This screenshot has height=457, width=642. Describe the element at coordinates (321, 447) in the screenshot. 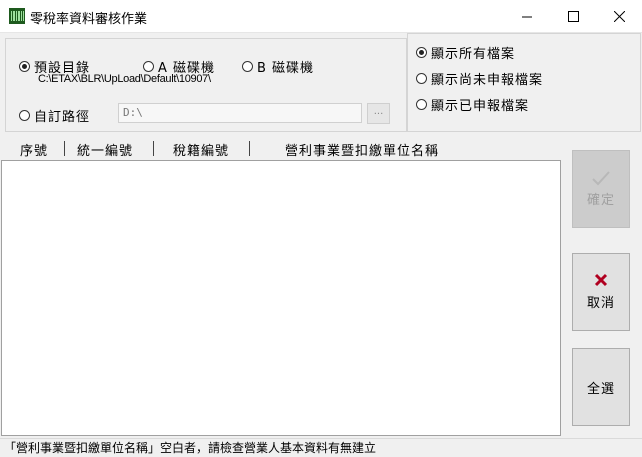

I see `status-bar: 「營利事業暨扣繳單位名稱」空白者，請檢查營業人基本資料有無建立` at that location.